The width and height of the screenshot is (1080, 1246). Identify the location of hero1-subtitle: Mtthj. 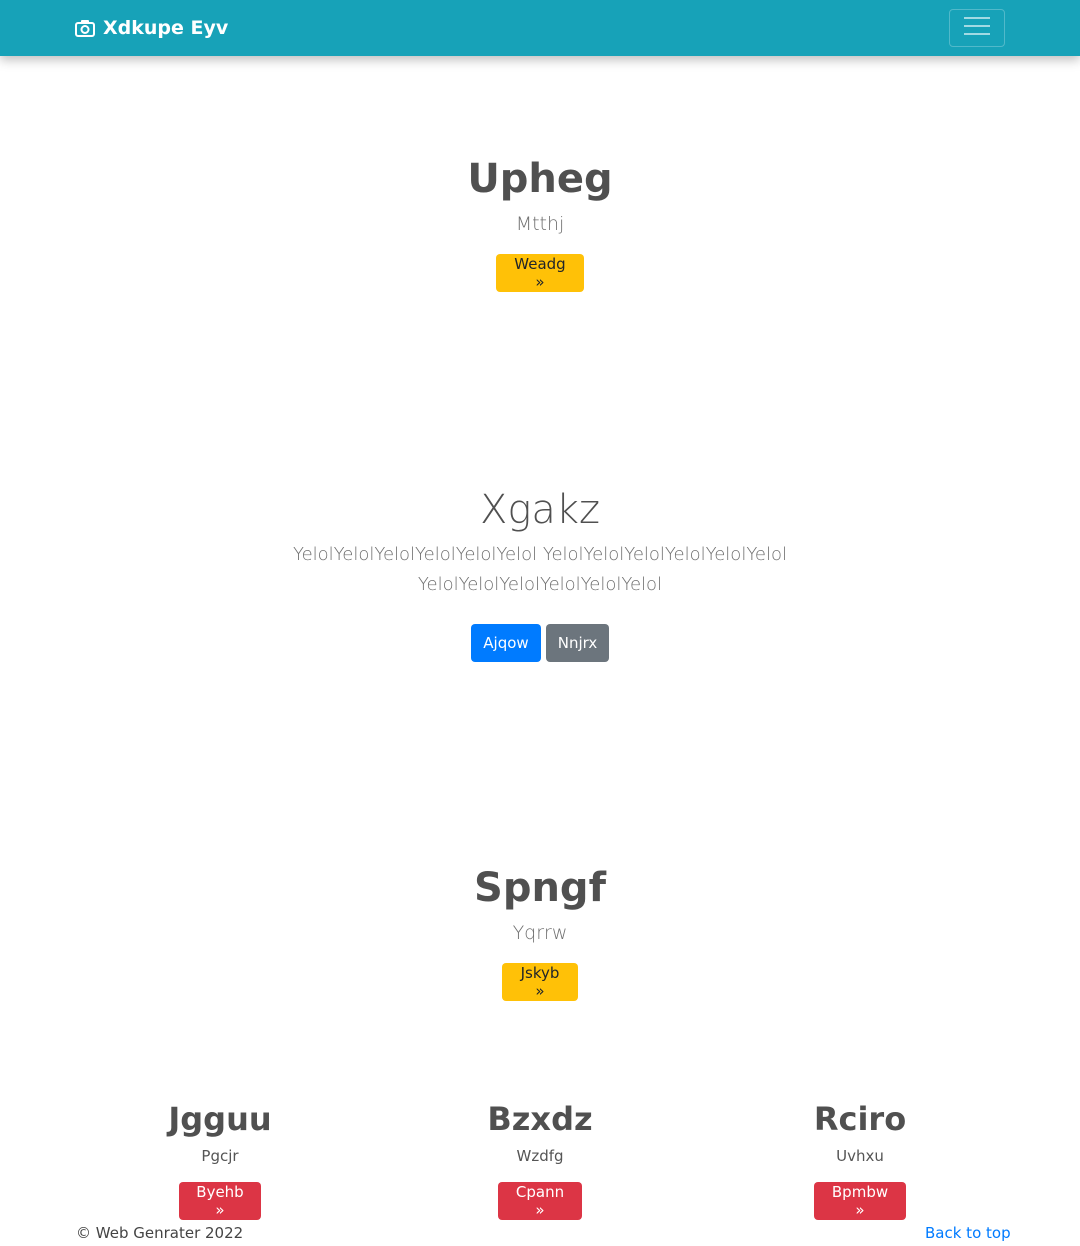
(540, 224).